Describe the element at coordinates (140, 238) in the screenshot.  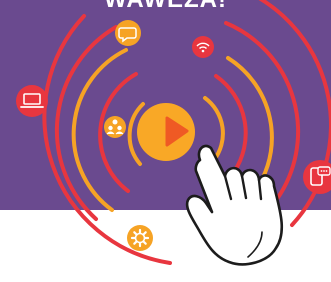
I see `gear-icon` at that location.